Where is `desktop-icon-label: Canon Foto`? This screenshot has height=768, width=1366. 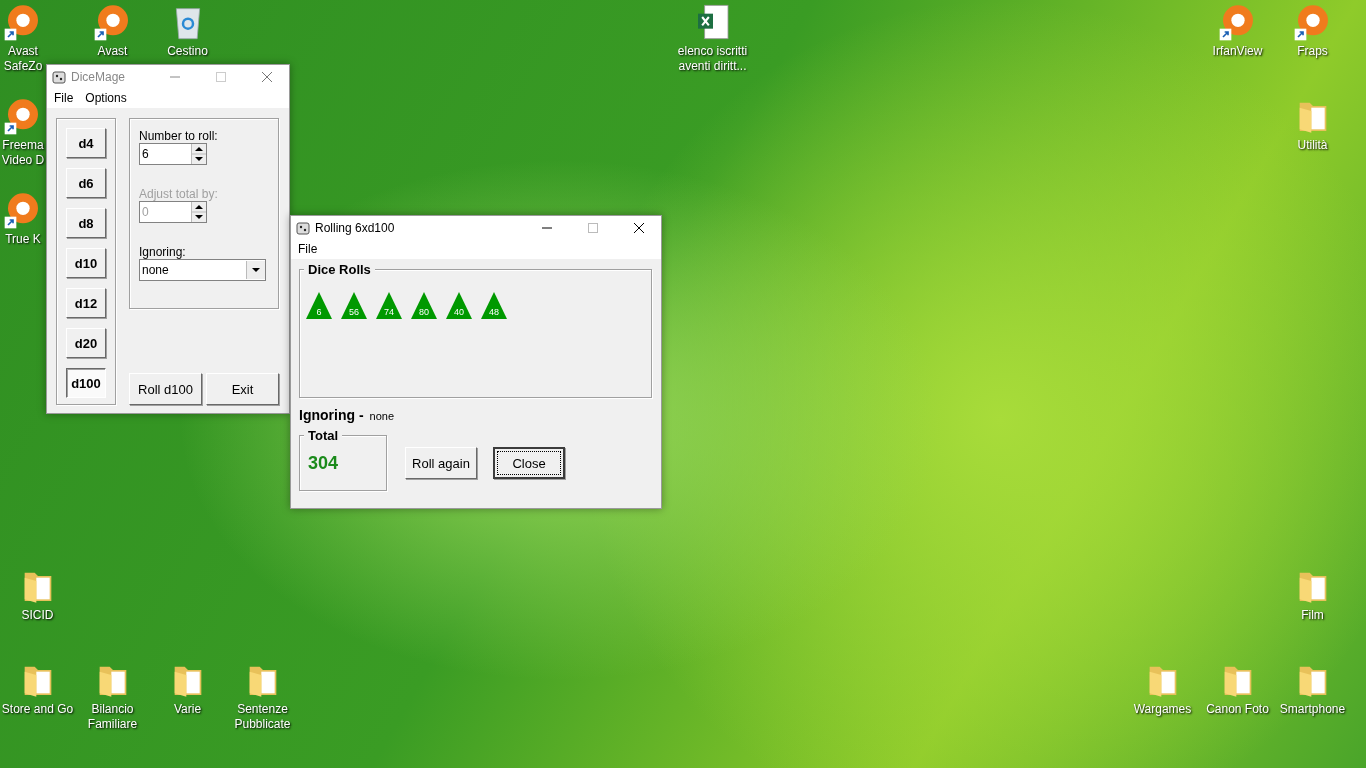 desktop-icon-label: Canon Foto is located at coordinates (1237, 709).